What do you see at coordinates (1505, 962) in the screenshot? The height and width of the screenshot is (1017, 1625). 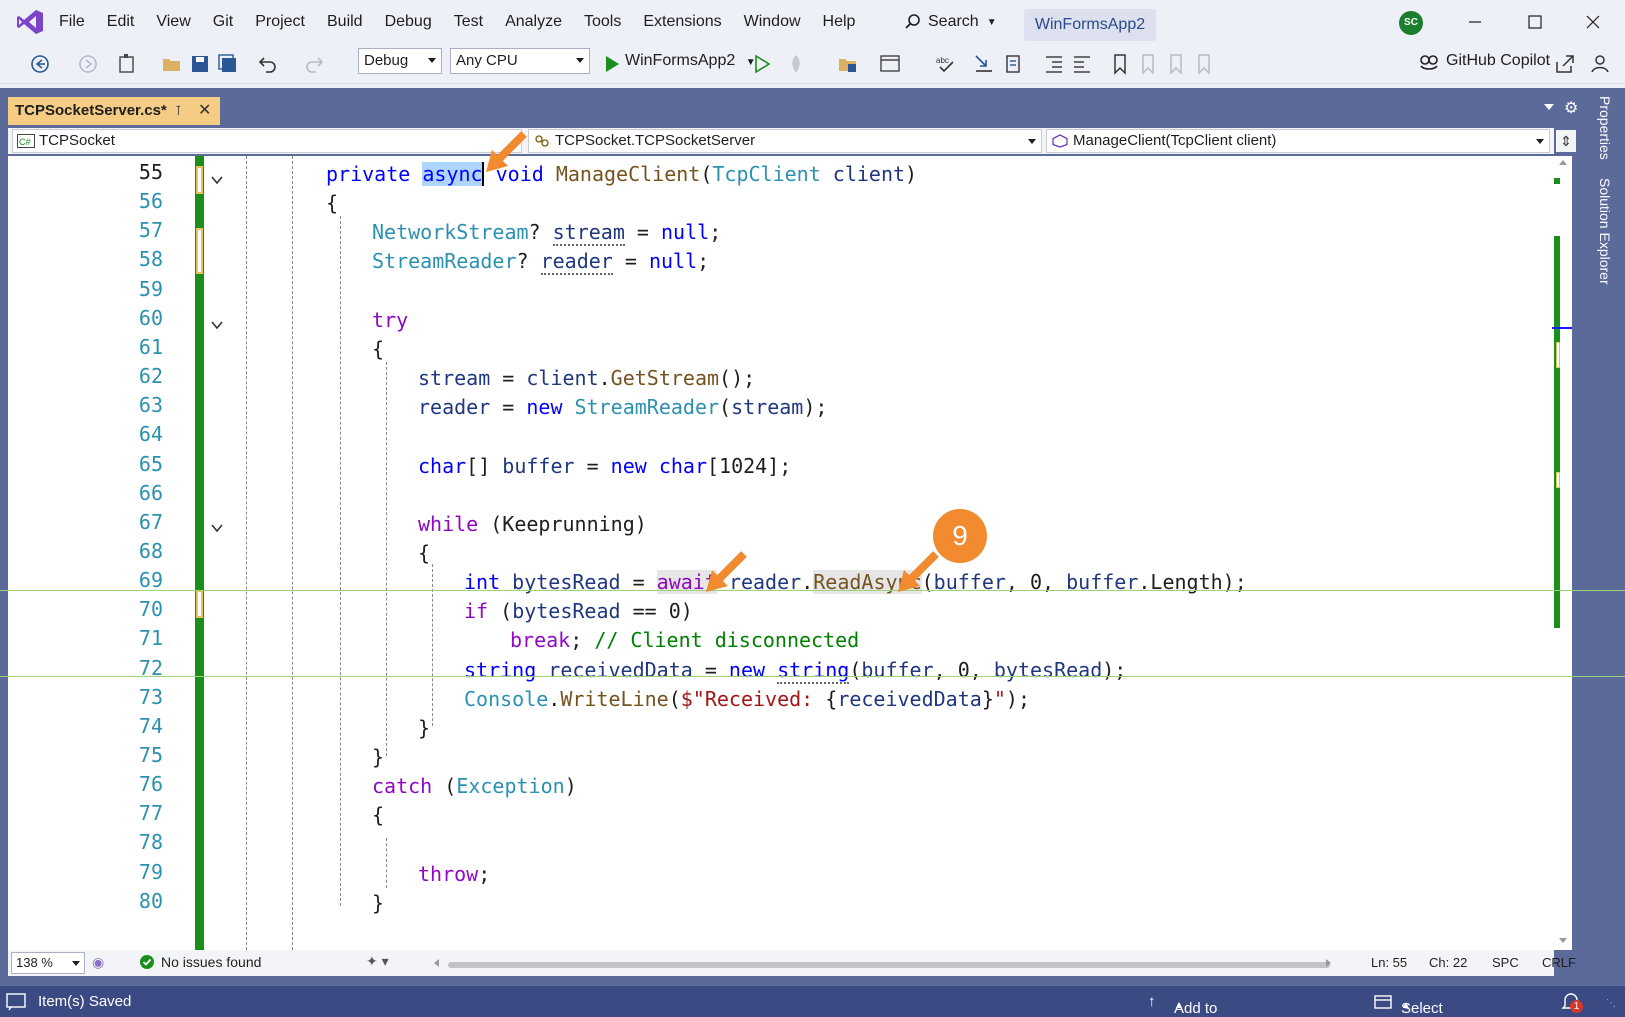 I see `whitespace-indicator: SPC` at bounding box center [1505, 962].